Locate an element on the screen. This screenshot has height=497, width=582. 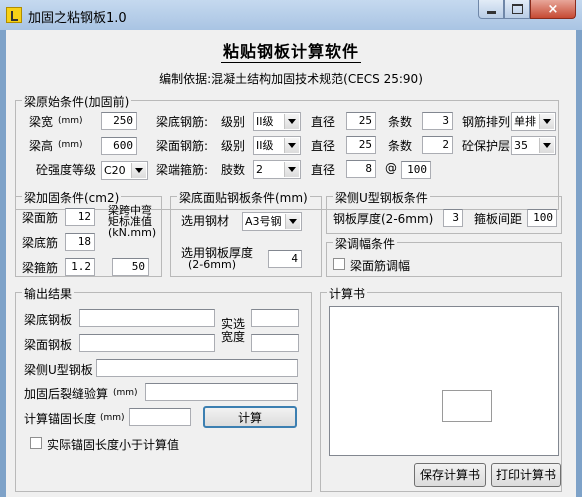
bottom-dia-label: 直径 is located at coordinates (323, 122).